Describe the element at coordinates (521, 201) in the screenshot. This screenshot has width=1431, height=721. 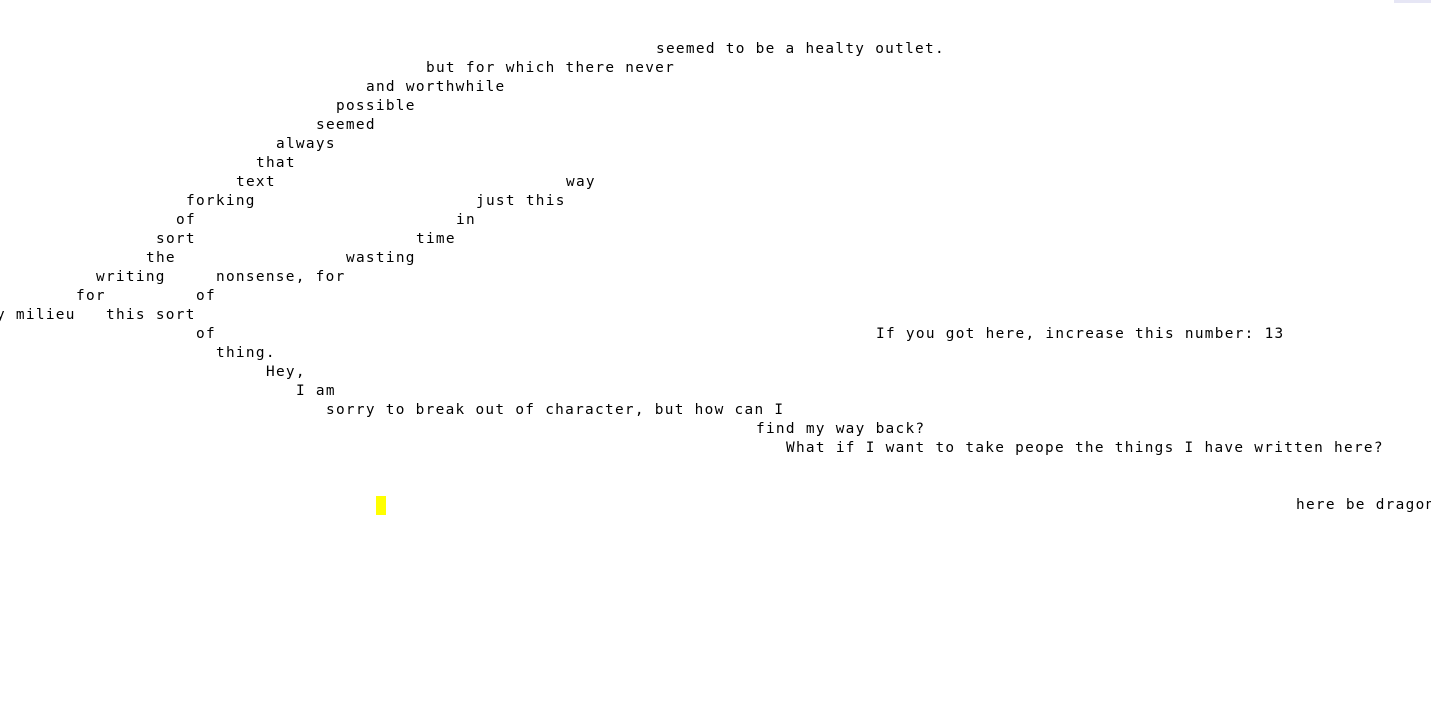
I see `text-line: just this` at that location.